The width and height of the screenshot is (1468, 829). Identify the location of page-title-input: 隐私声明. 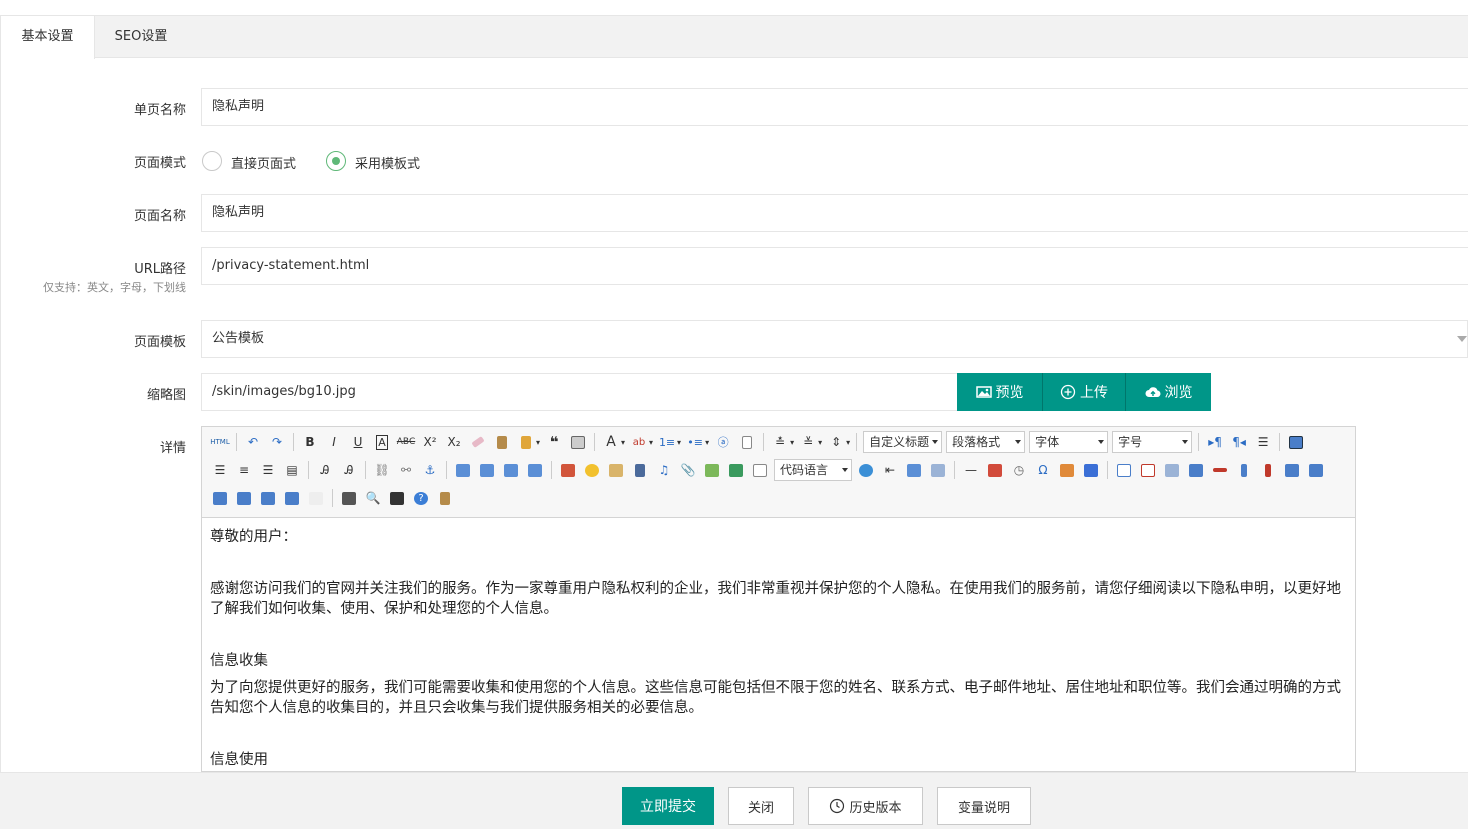
(834, 213).